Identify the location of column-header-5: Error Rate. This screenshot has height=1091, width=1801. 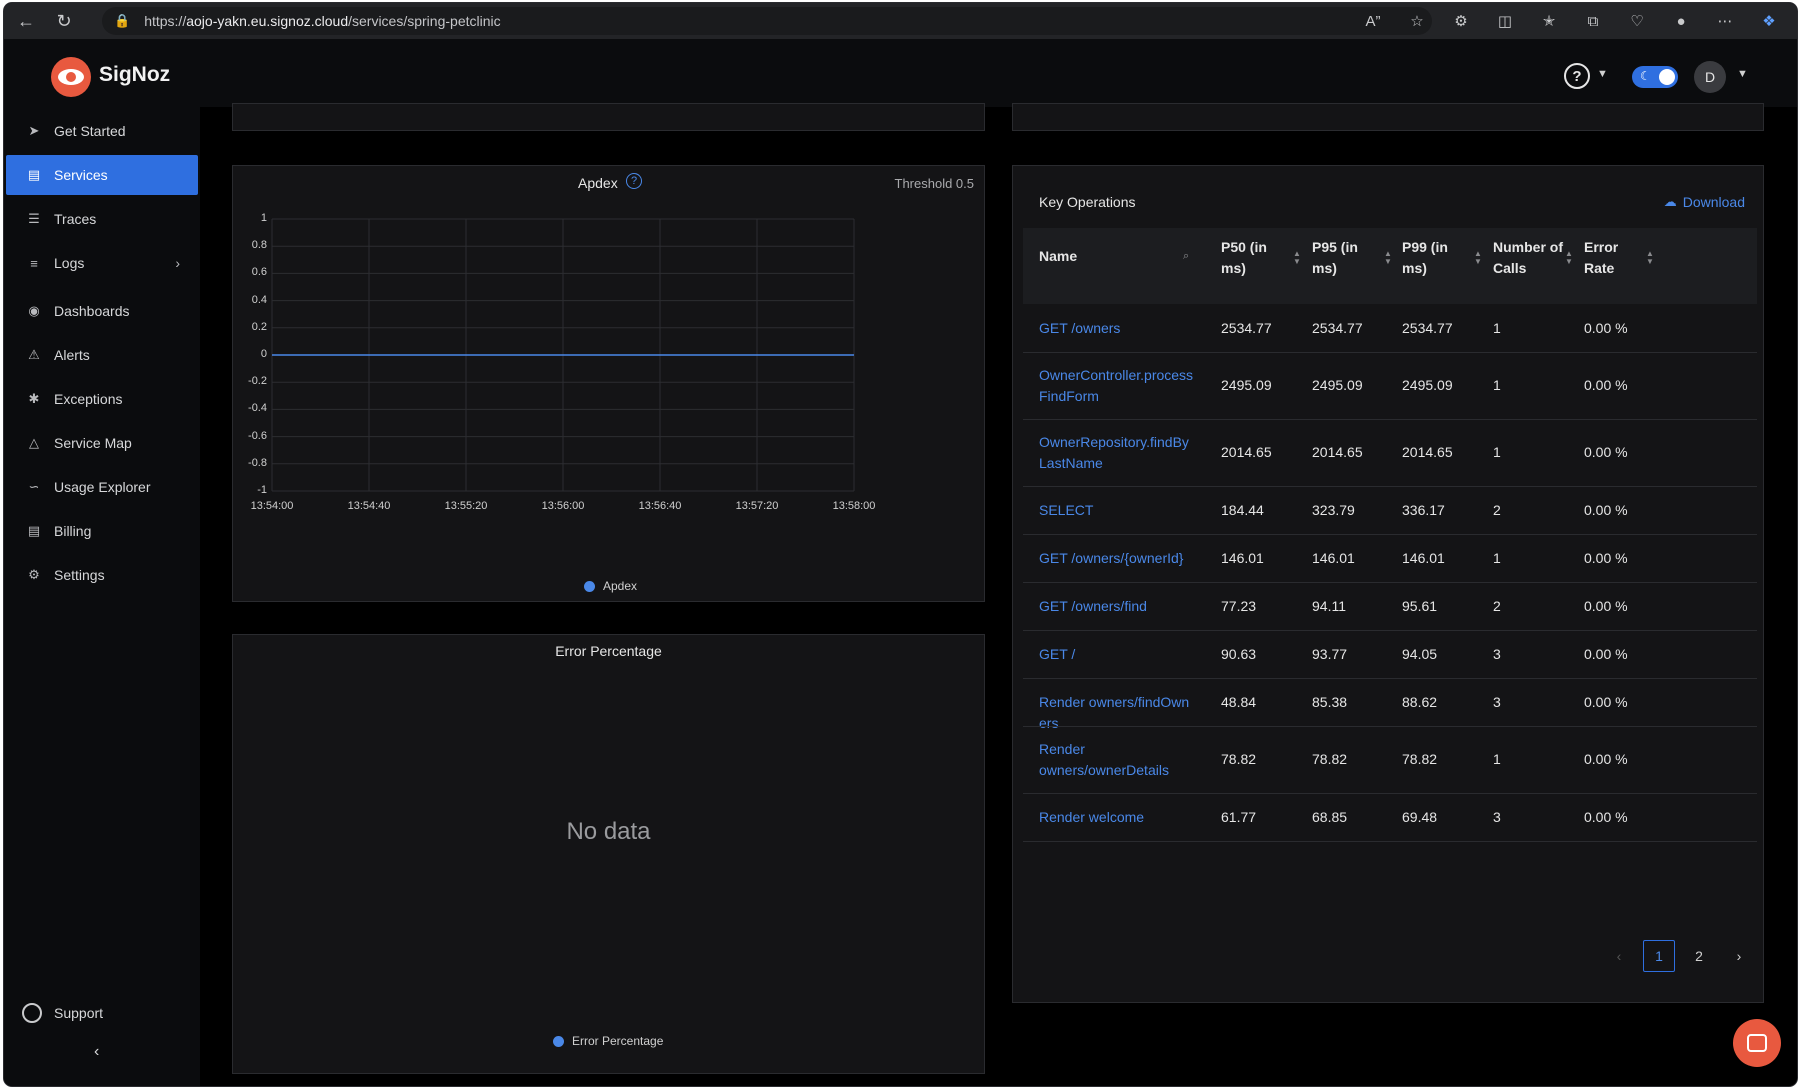
(1614, 258).